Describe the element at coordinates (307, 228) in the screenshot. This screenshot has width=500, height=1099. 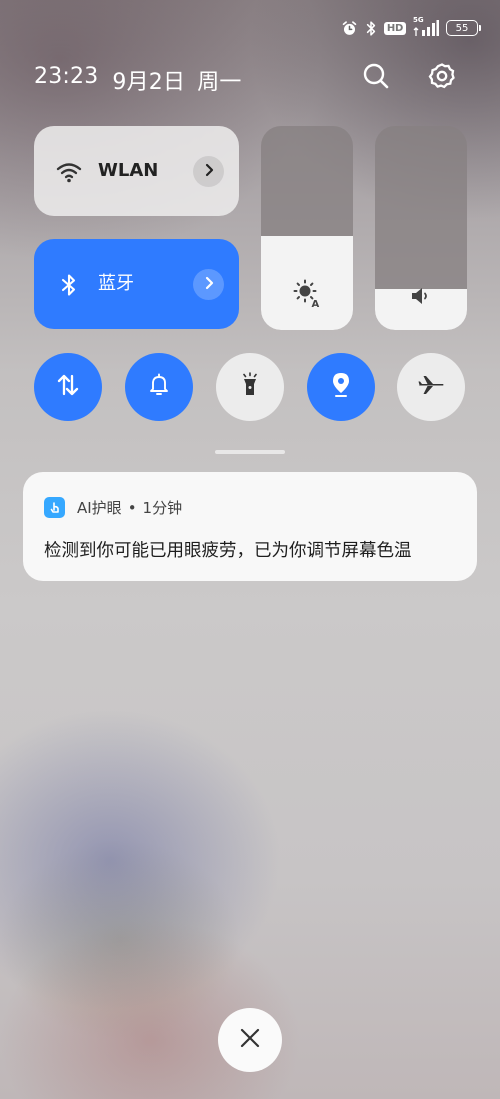
I see `brightness-slider: A` at that location.